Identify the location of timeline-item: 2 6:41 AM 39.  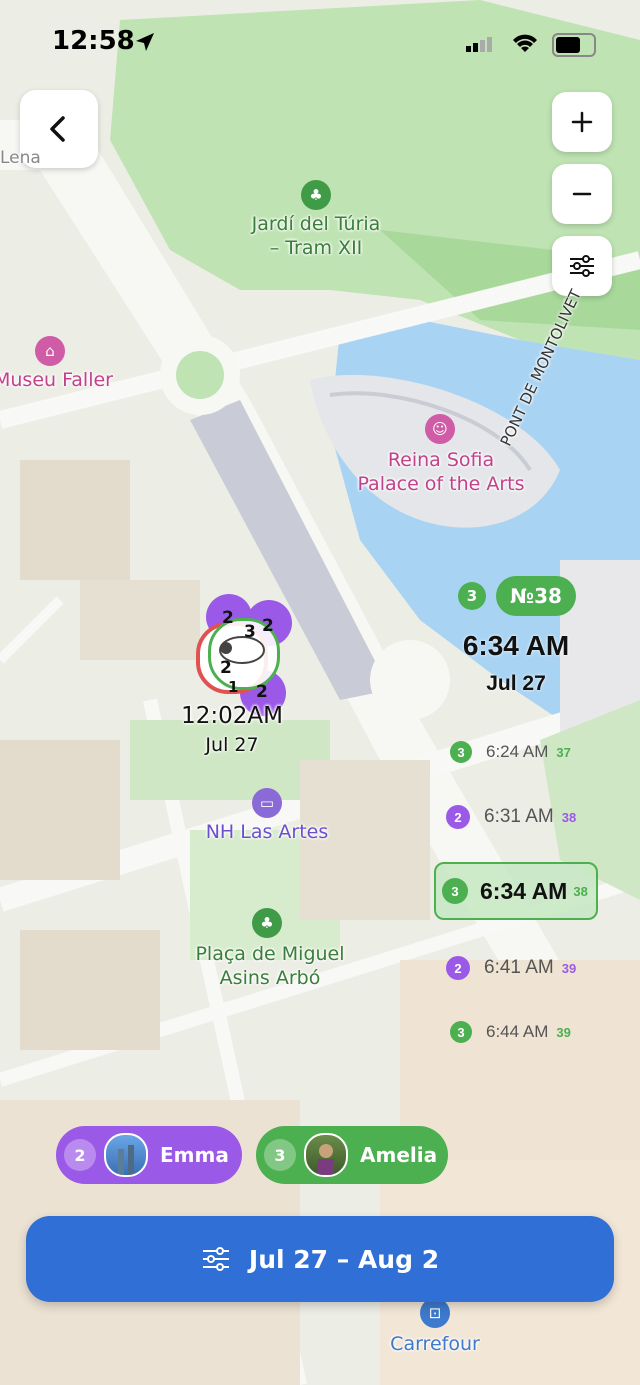
(511, 968).